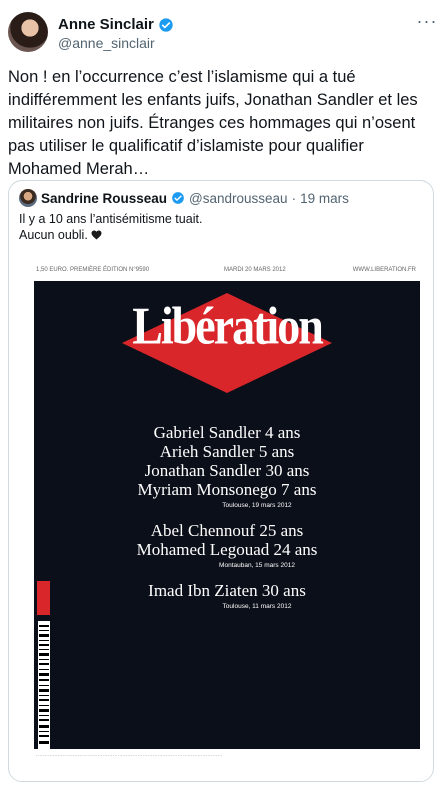 The width and height of the screenshot is (447, 786). I want to click on place-date: Toulouse, 19 mars 2012, so click(257, 505).